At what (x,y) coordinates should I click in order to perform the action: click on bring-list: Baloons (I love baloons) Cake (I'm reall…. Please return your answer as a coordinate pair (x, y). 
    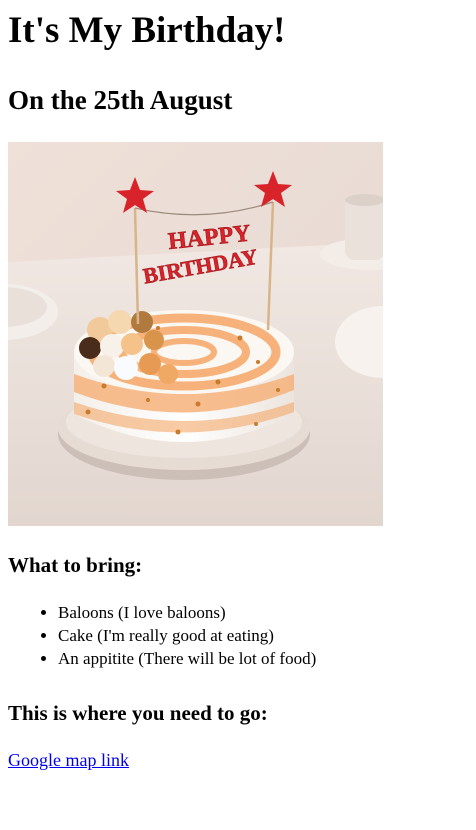
    Looking at the image, I should click on (162, 635).